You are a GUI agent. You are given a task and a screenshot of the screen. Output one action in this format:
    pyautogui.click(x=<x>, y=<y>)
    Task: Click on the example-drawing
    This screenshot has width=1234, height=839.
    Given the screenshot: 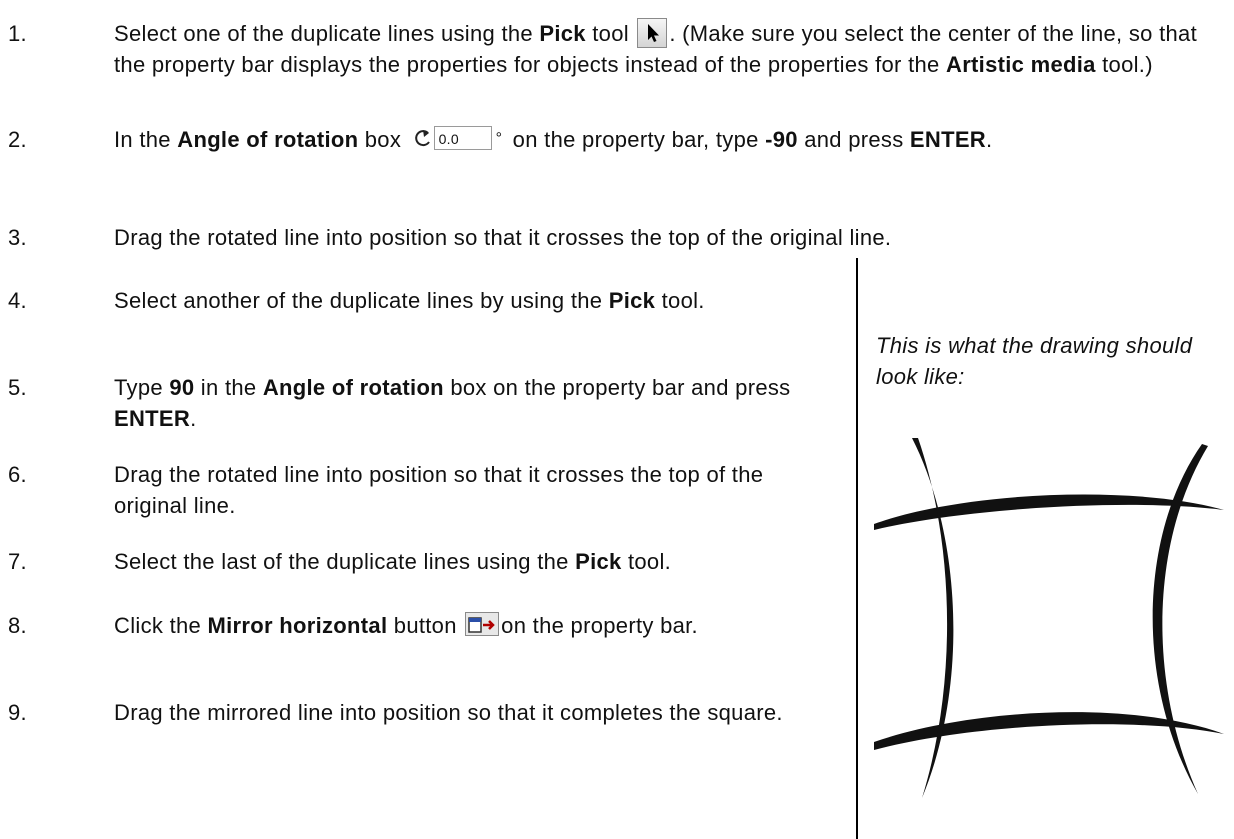 What is the action you would take?
    pyautogui.click(x=1049, y=618)
    